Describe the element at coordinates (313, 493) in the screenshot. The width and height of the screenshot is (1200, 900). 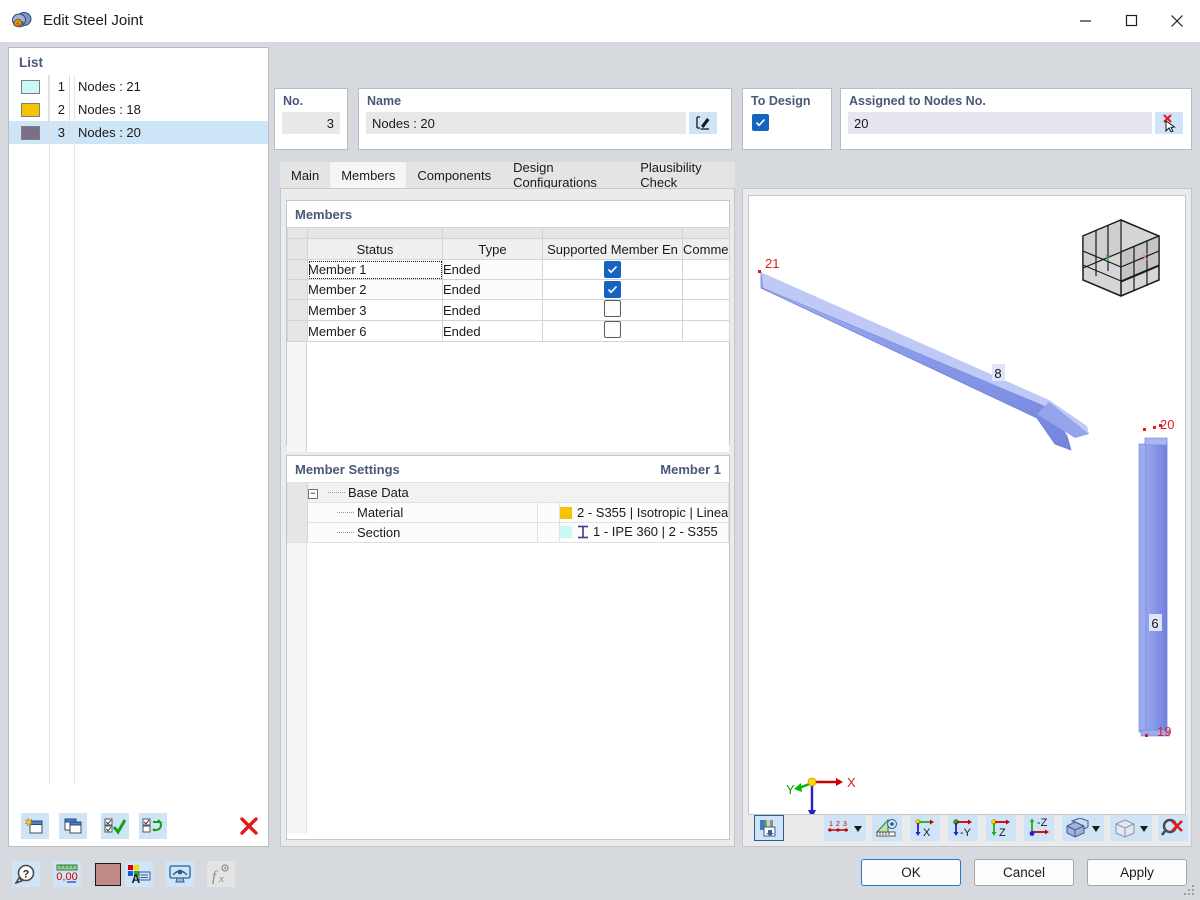
I see `collapse-icon: −` at that location.